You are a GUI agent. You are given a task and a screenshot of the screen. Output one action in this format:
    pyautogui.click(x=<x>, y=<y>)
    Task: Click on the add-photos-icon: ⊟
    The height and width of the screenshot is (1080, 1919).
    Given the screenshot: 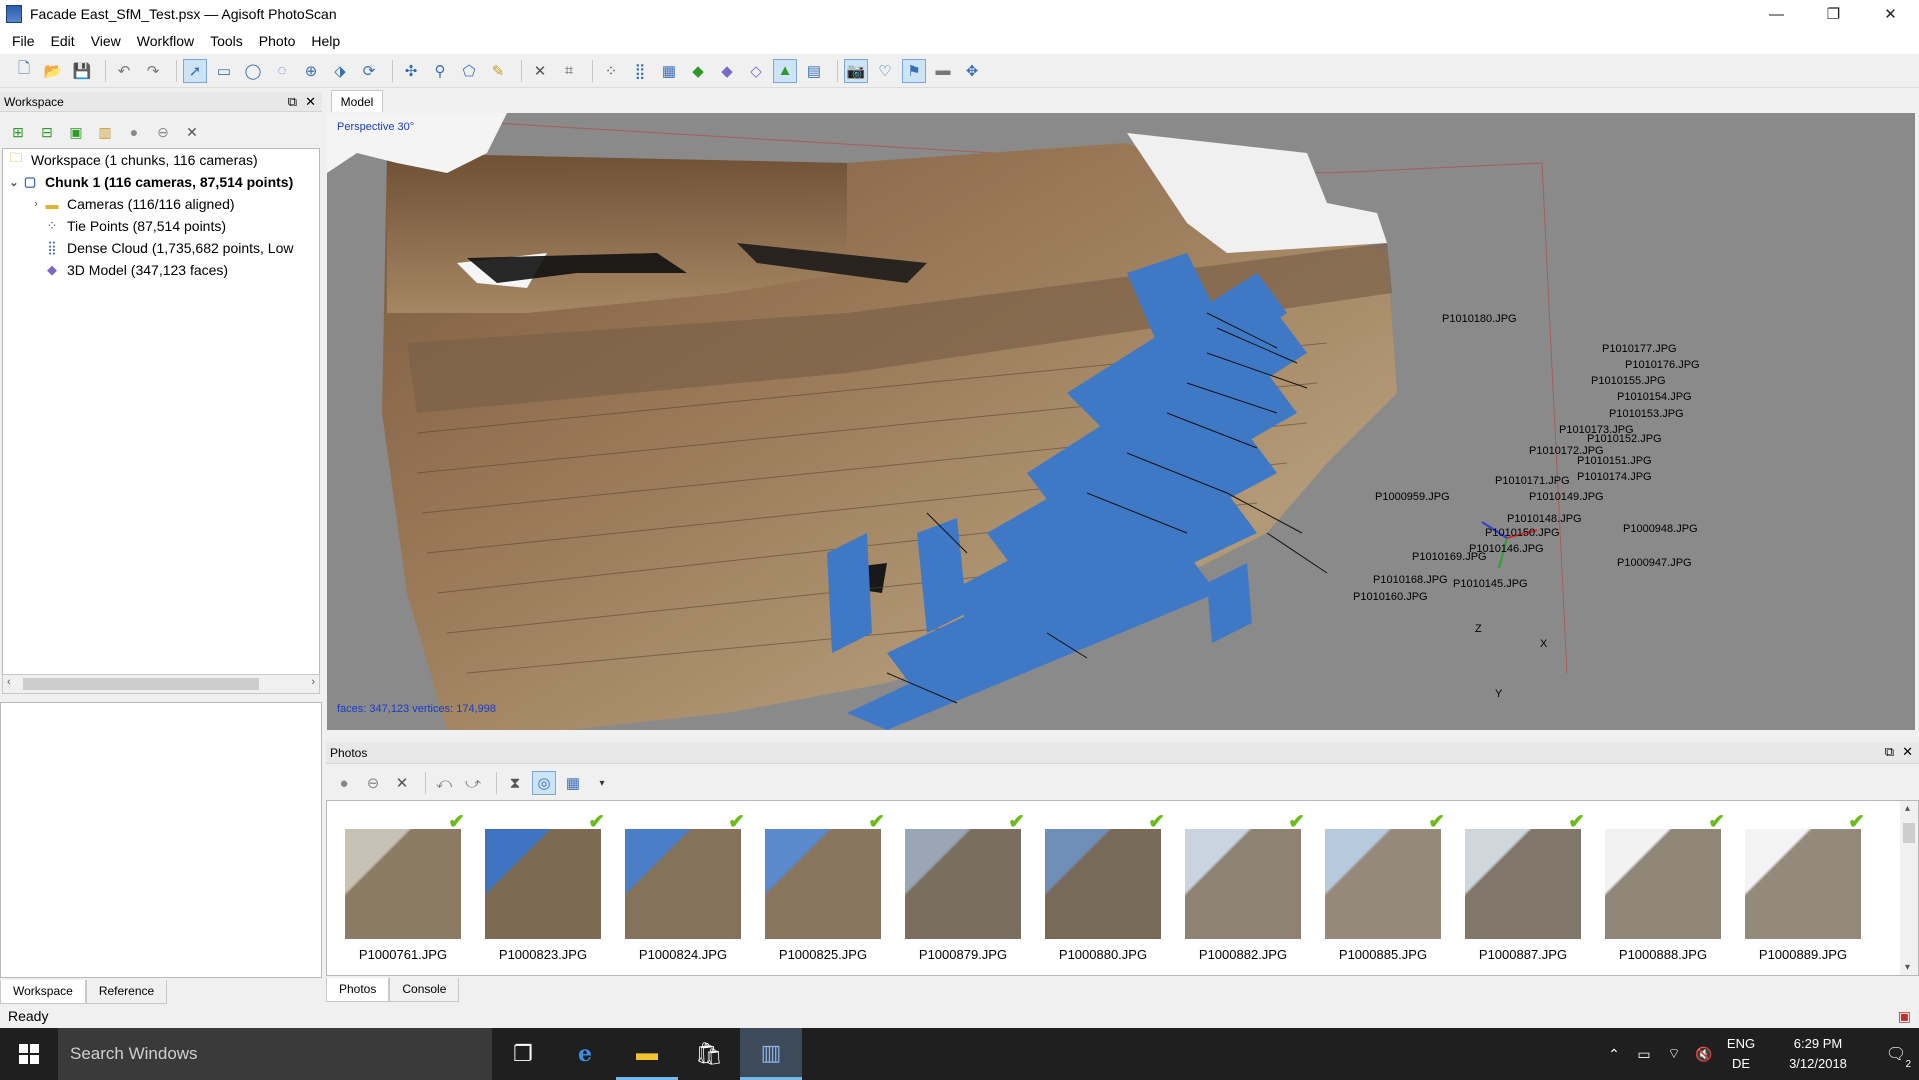 What is the action you would take?
    pyautogui.click(x=47, y=132)
    